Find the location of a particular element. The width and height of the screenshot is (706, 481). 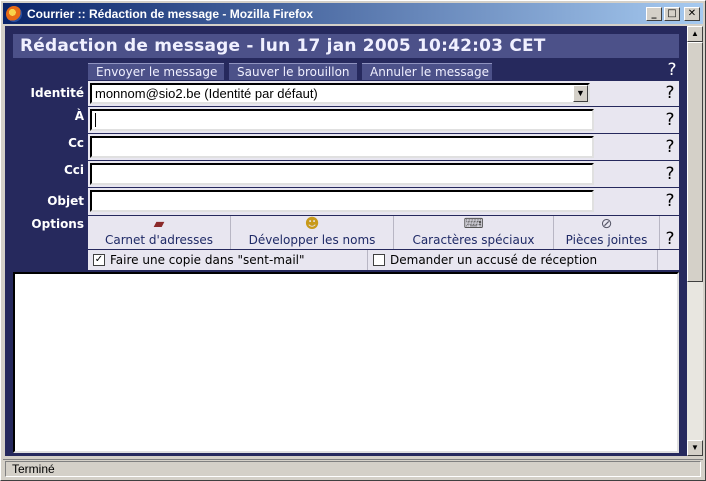

keyboard-icon: ⌨ is located at coordinates (473, 224).